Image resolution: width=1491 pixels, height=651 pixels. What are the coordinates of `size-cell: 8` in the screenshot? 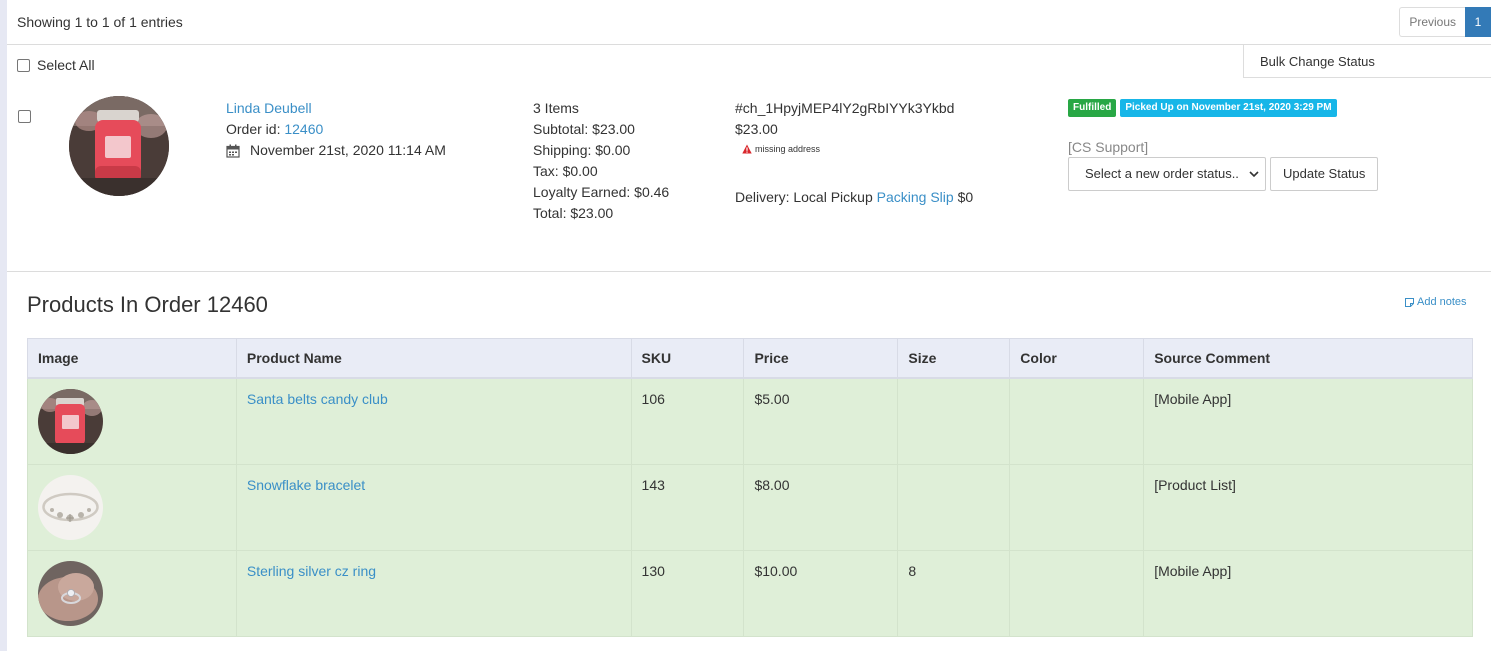 It's located at (954, 593).